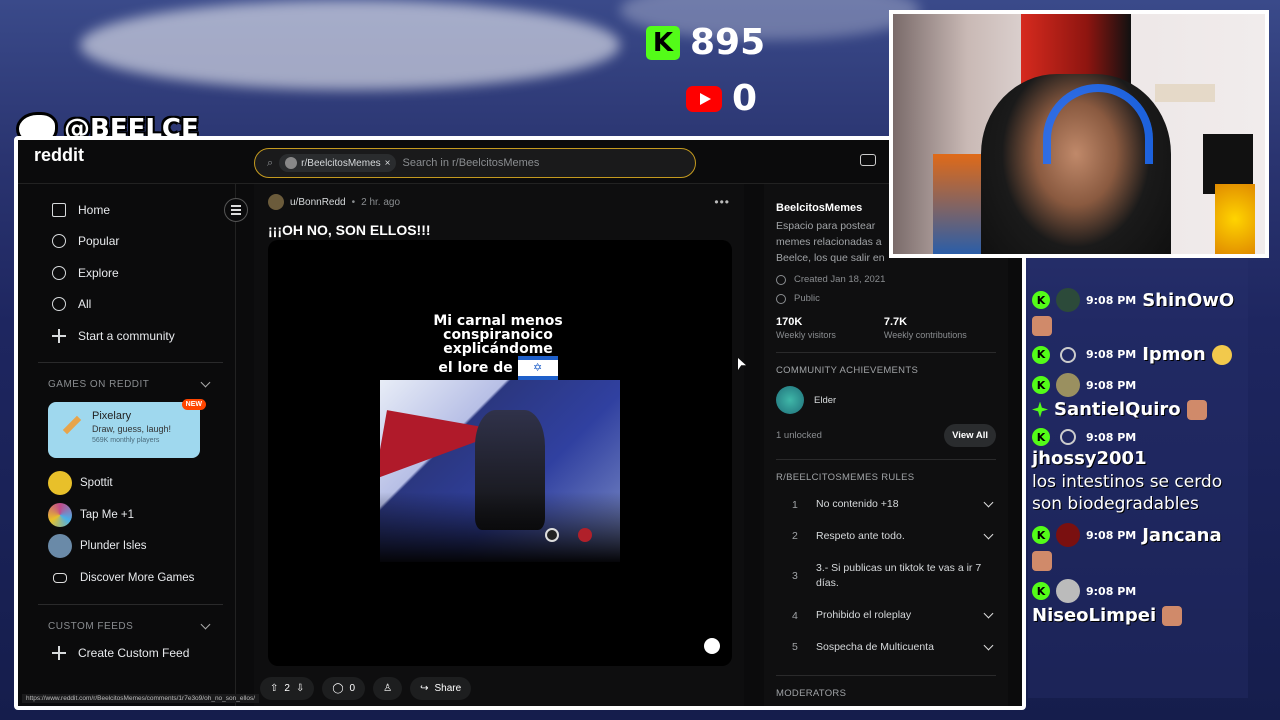 The height and width of the screenshot is (720, 1280). I want to click on view-all-button: View All, so click(970, 435).